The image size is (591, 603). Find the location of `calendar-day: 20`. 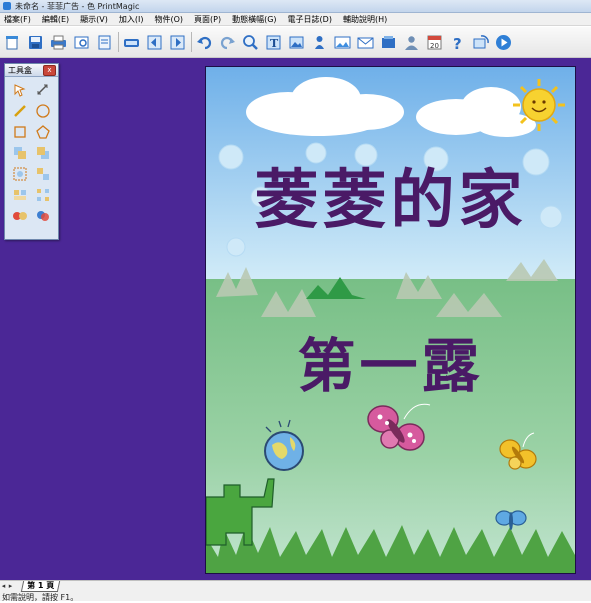

calendar-day: 20 is located at coordinates (434, 46).